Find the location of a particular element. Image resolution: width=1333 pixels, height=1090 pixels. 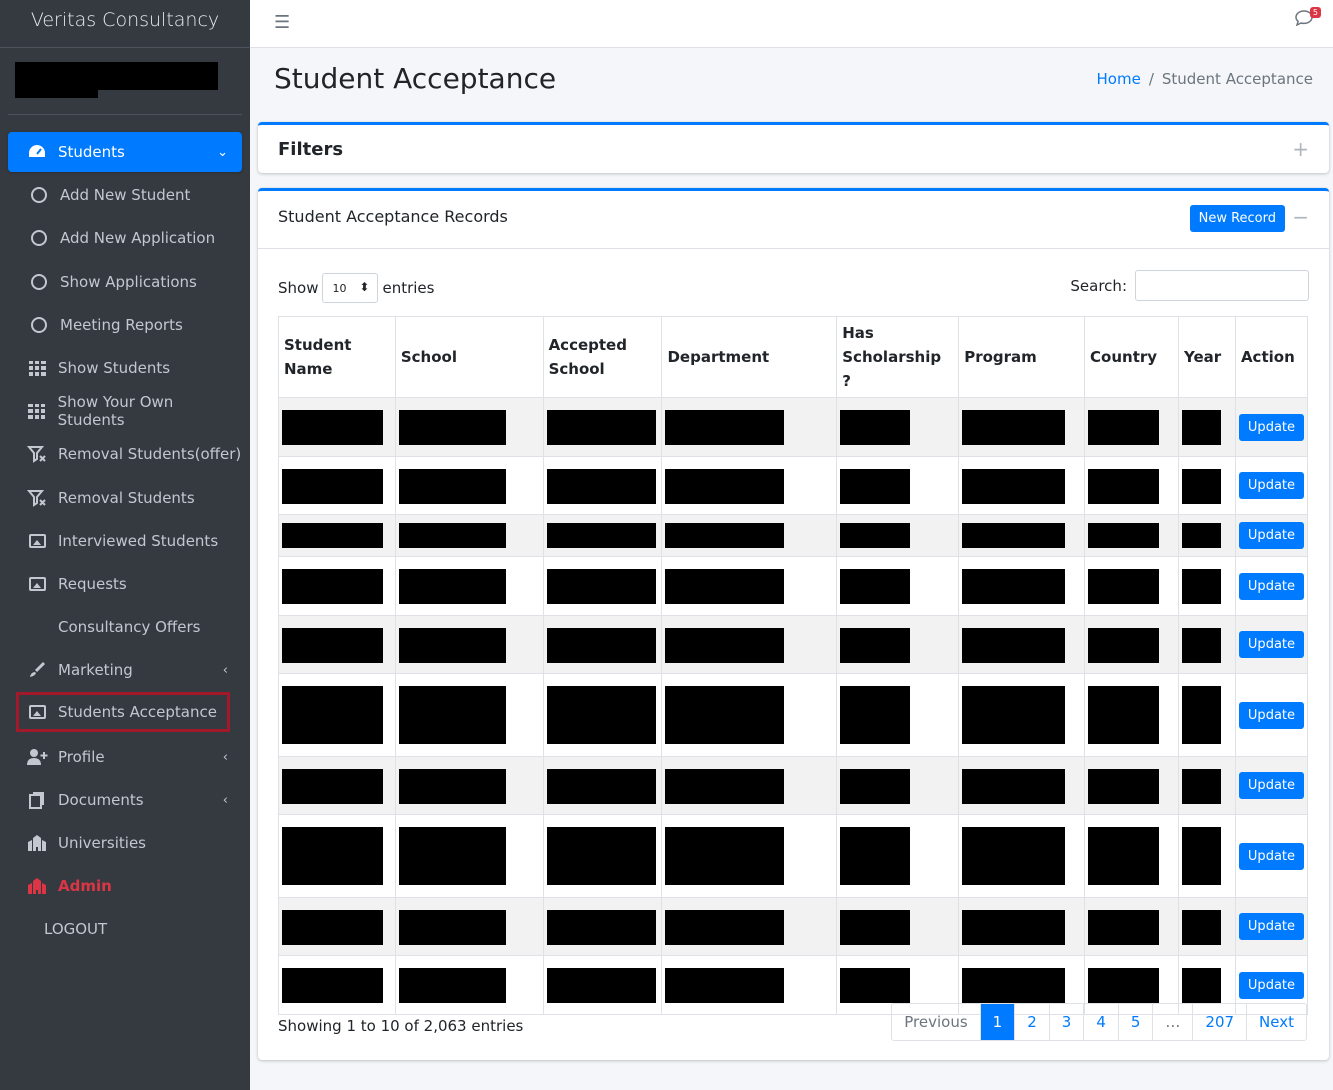

pagination-page: 5 is located at coordinates (1135, 1022).